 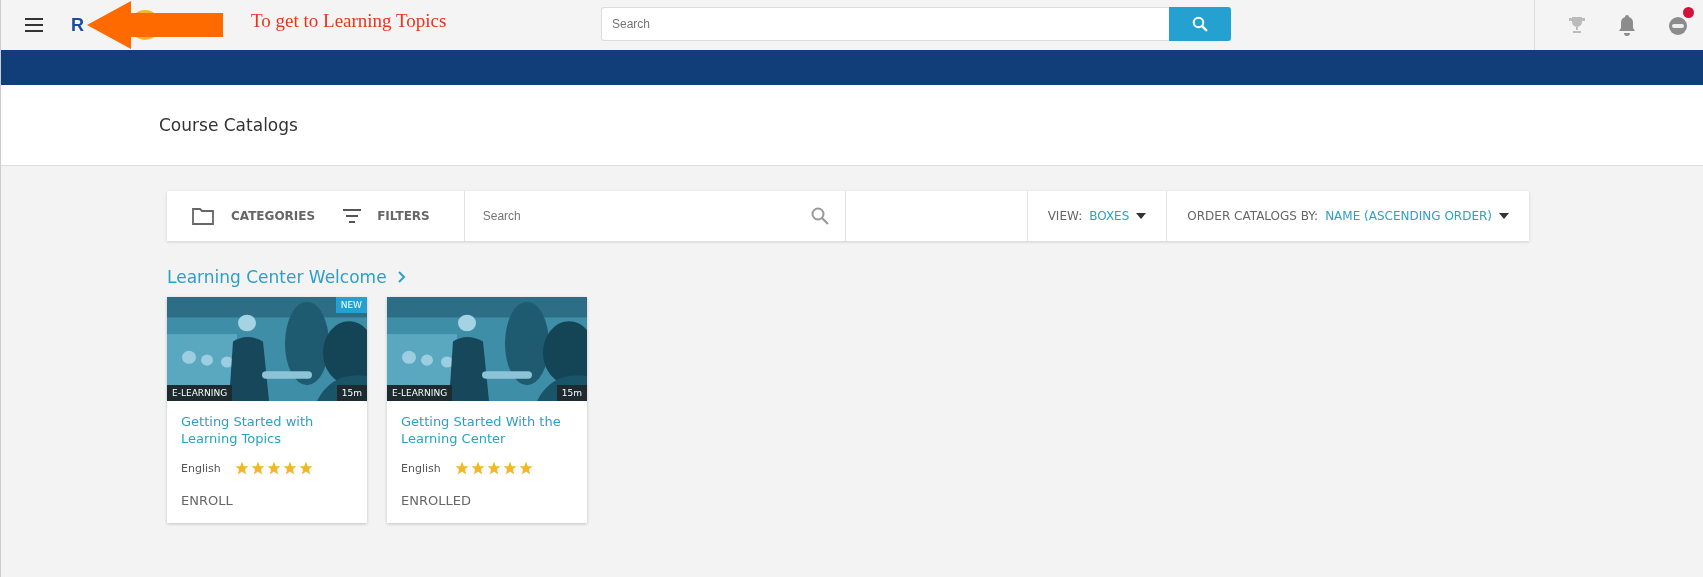 I want to click on trophy-icon, so click(x=1577, y=25).